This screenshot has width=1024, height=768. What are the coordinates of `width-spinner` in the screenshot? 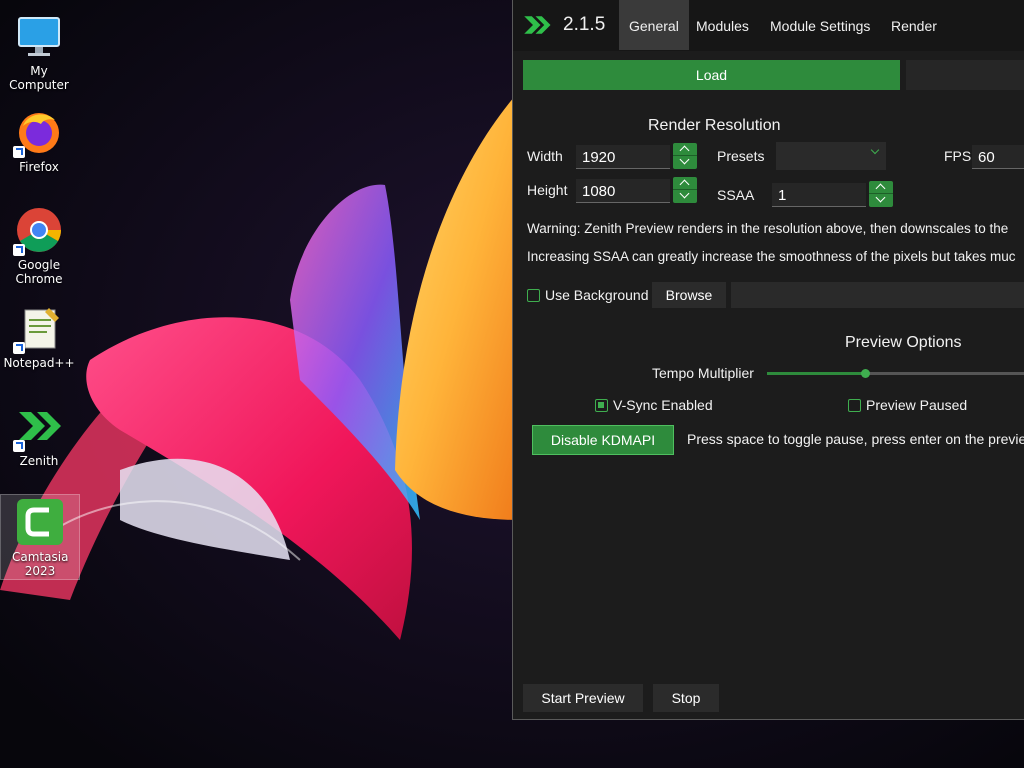 It's located at (685, 156).